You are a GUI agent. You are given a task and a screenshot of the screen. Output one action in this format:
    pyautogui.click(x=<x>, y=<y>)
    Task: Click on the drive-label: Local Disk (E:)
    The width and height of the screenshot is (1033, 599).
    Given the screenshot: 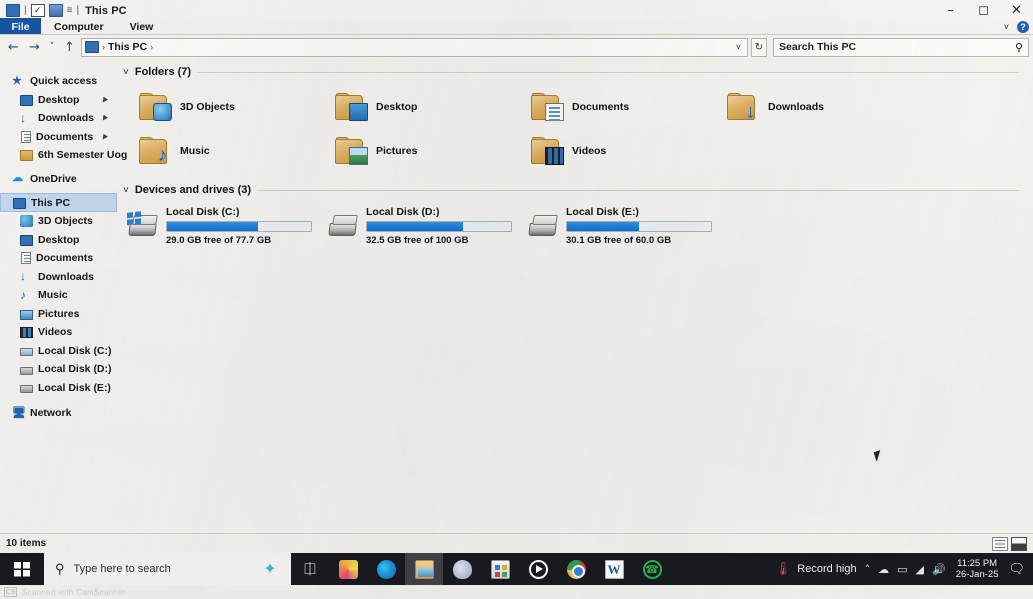 What is the action you would take?
    pyautogui.click(x=602, y=212)
    